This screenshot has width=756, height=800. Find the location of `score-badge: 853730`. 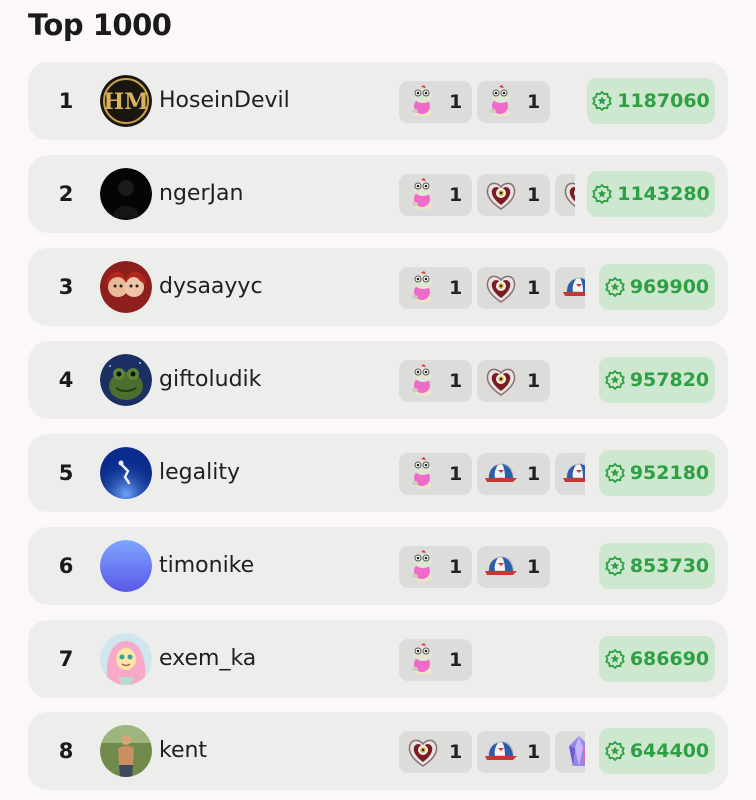

score-badge: 853730 is located at coordinates (657, 566).